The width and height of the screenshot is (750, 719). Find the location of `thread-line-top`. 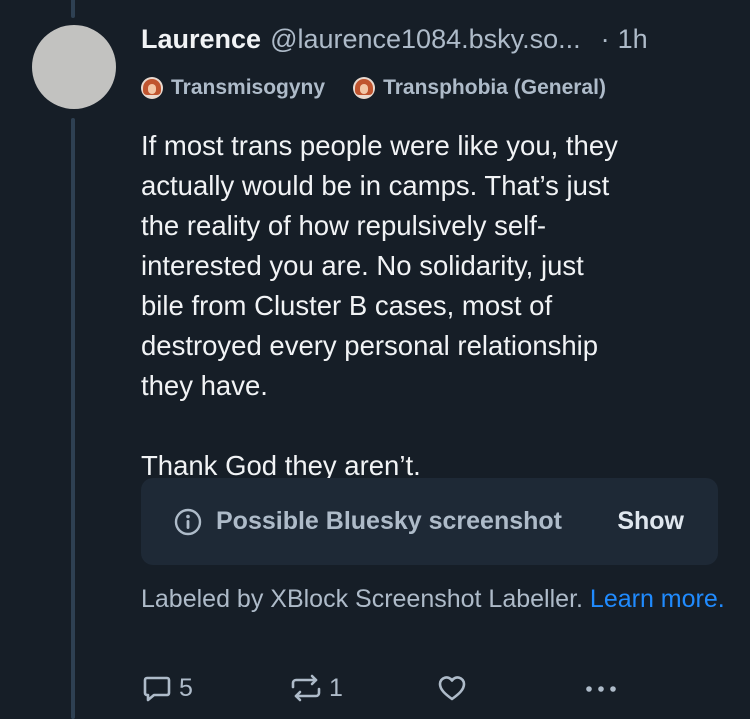

thread-line-top is located at coordinates (73, 9).